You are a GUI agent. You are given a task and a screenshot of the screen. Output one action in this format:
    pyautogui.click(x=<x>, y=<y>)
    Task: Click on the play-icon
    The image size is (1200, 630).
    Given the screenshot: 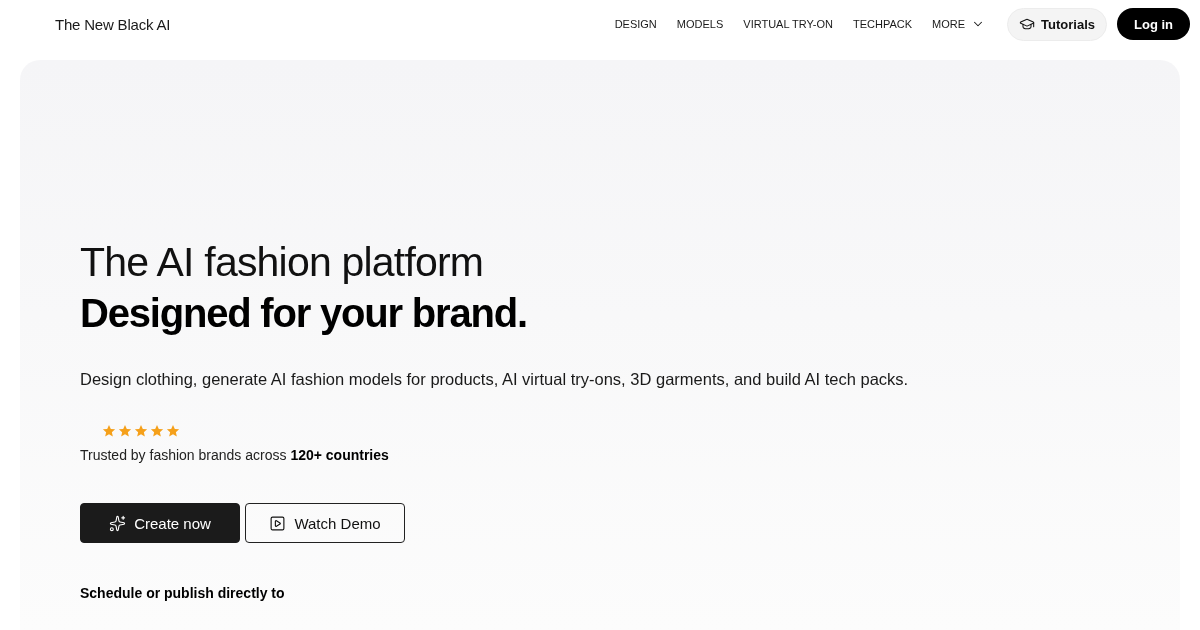 What is the action you would take?
    pyautogui.click(x=278, y=523)
    